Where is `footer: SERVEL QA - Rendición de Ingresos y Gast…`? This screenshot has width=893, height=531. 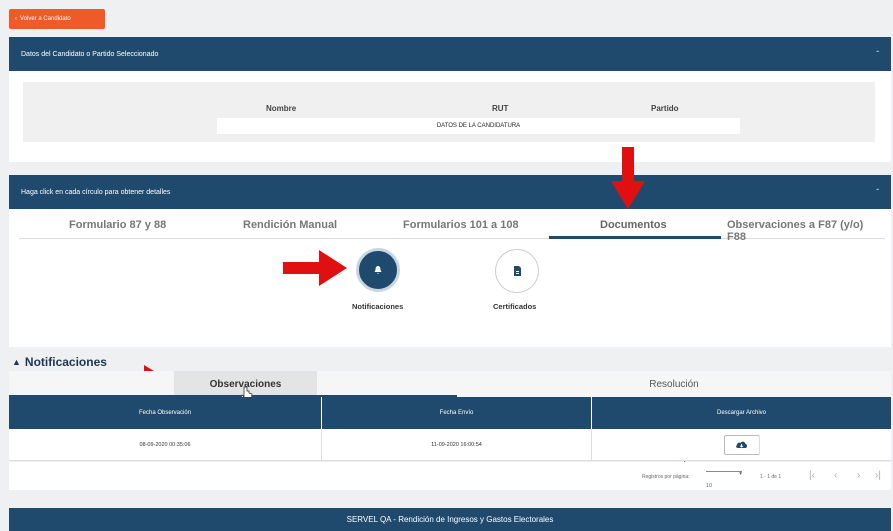
footer: SERVEL QA - Rendición de Ingresos y Gast… is located at coordinates (450, 519).